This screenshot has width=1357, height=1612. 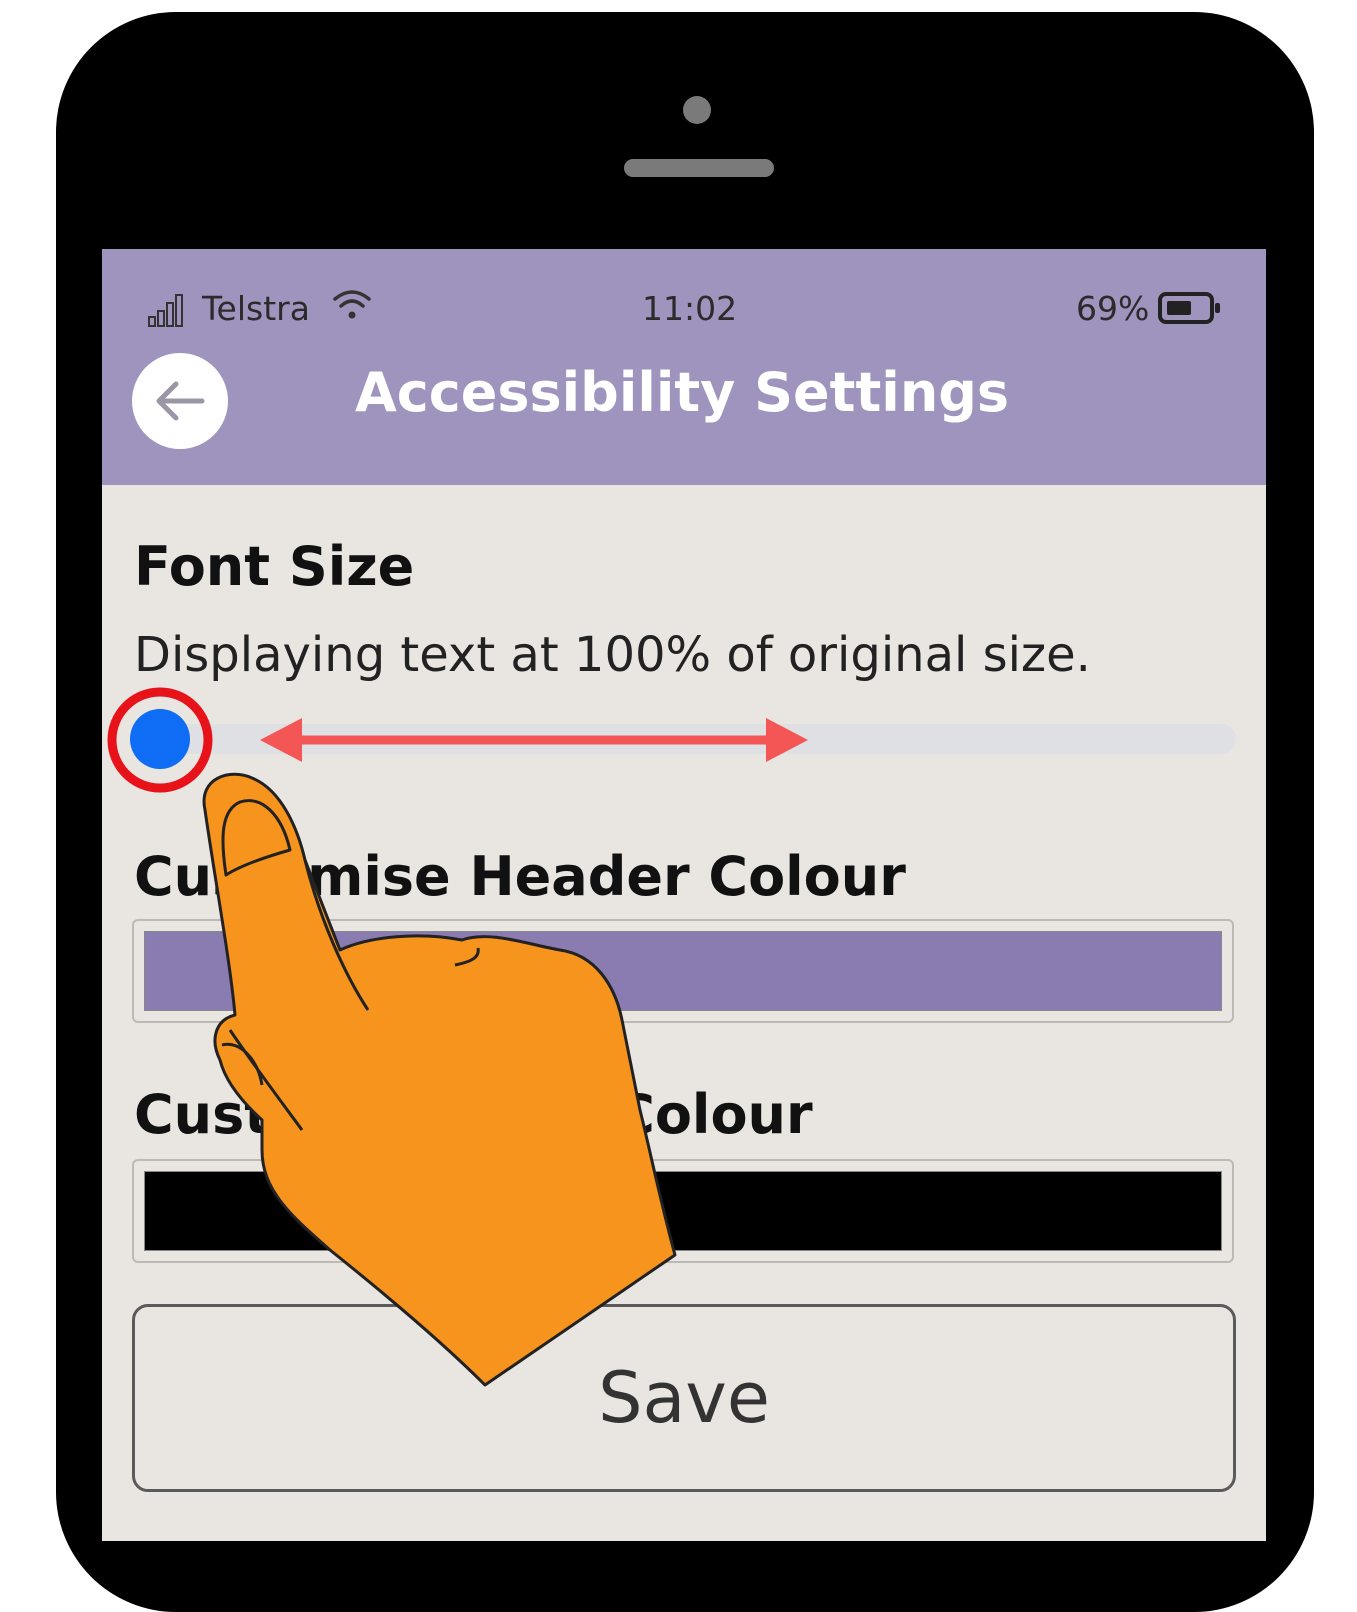 I want to click on header-colour-picker, so click(x=683, y=971).